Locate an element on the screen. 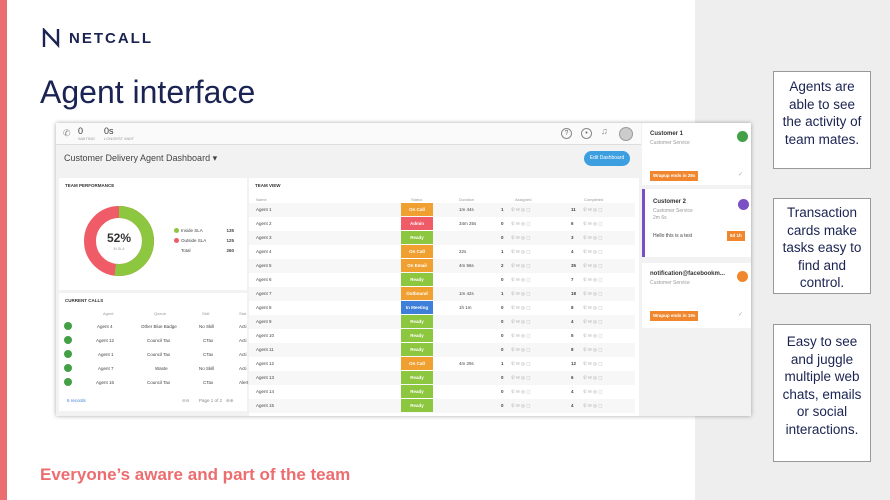 Image resolution: width=890 pixels, height=500 pixels. duration: 22s is located at coordinates (463, 251).